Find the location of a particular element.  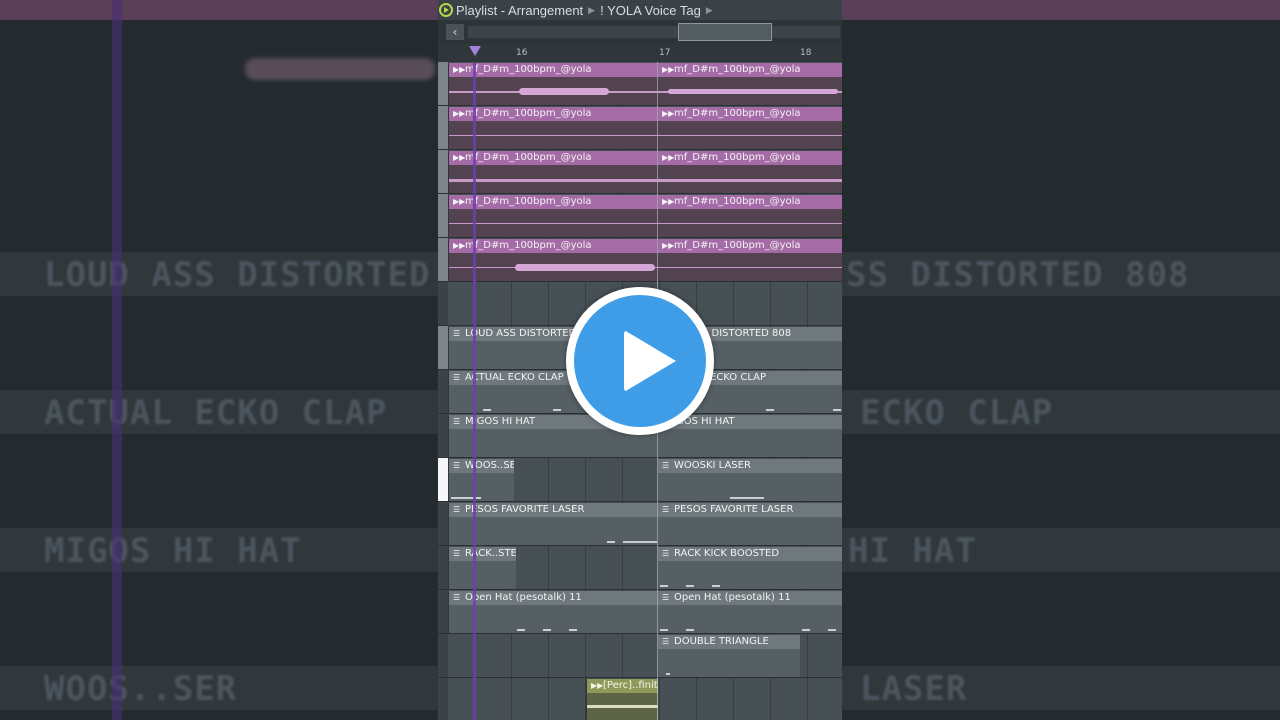

track-row: ☰RACK..STED ☰ RACK KICK BOOSTED is located at coordinates (640, 568).